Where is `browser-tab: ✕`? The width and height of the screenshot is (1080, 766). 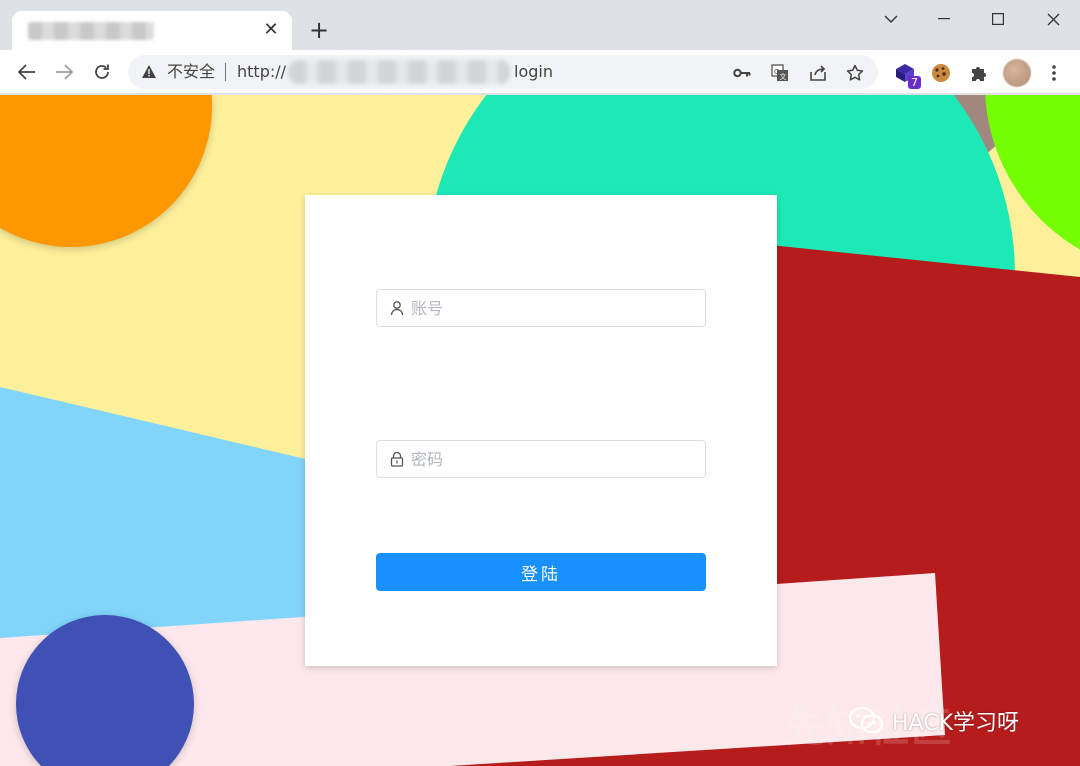 browser-tab: ✕ is located at coordinates (152, 30).